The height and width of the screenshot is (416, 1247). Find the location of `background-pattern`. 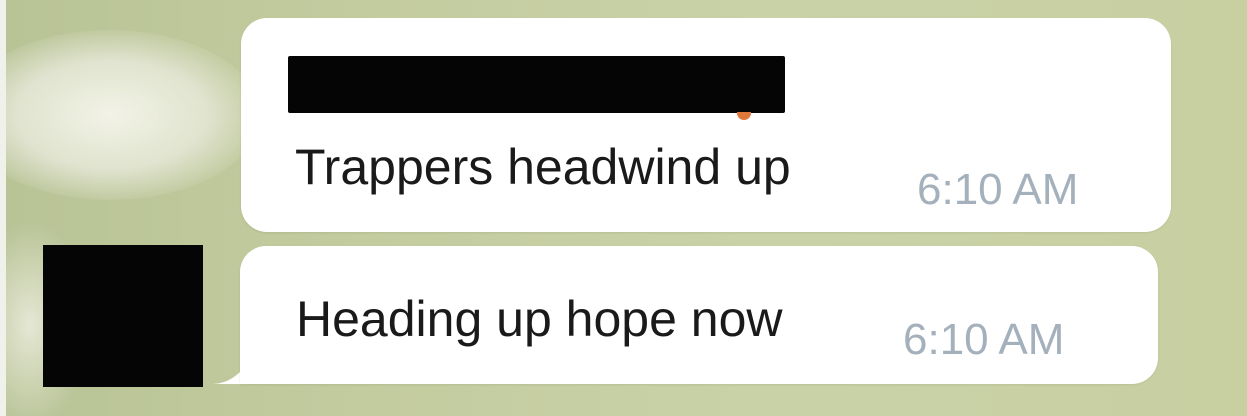

background-pattern is located at coordinates (130, 115).